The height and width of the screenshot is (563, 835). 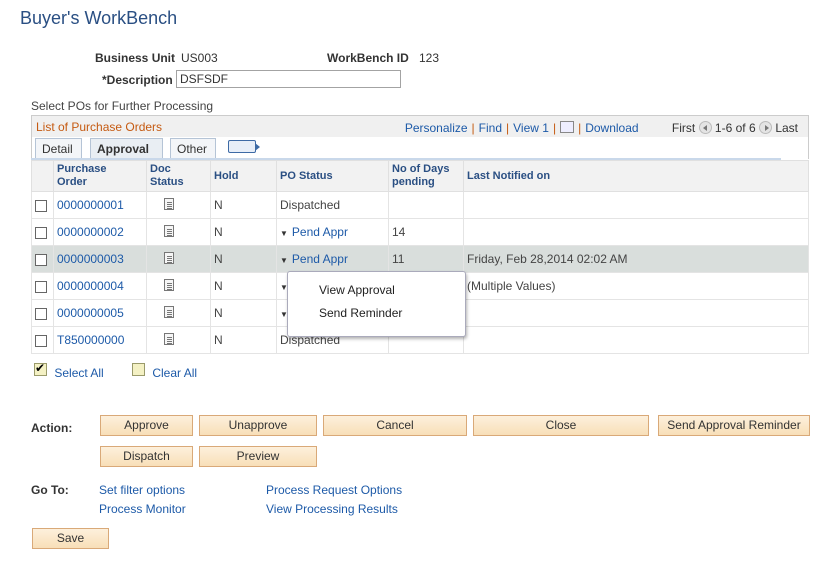 What do you see at coordinates (426, 259) in the screenshot?
I see `days-pending-cell: 11` at bounding box center [426, 259].